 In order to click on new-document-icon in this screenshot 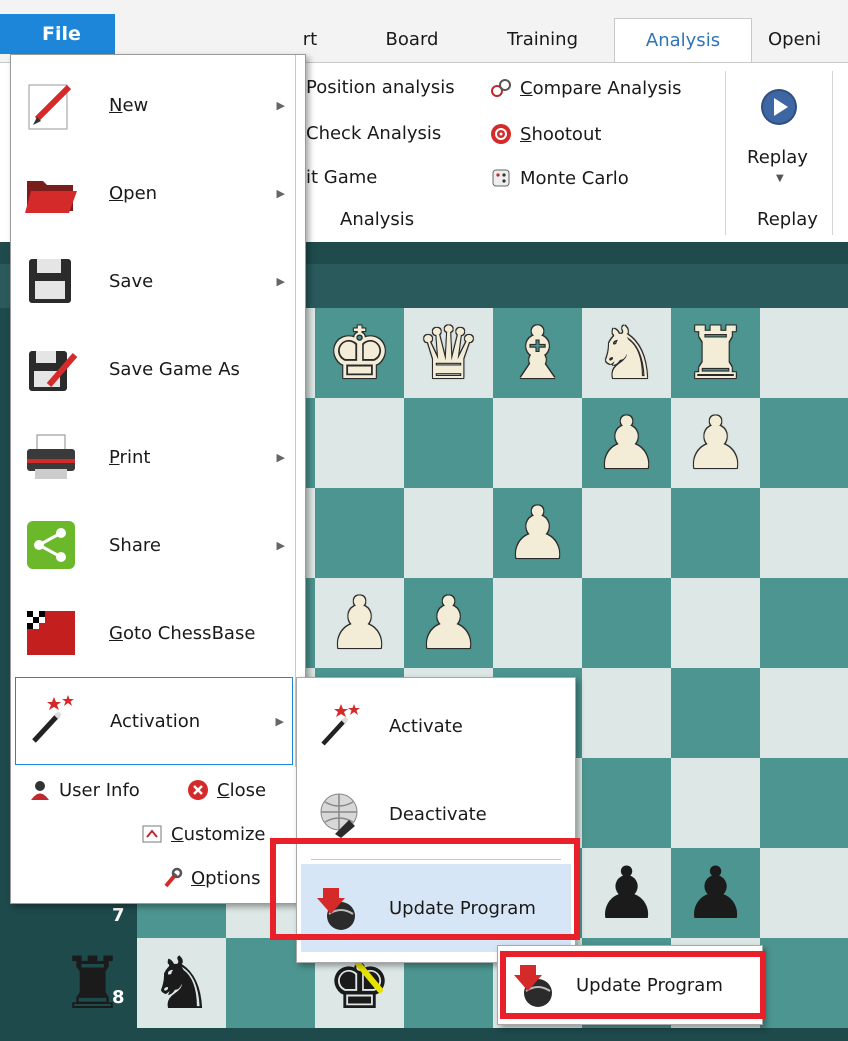, I will do `click(50, 107)`.